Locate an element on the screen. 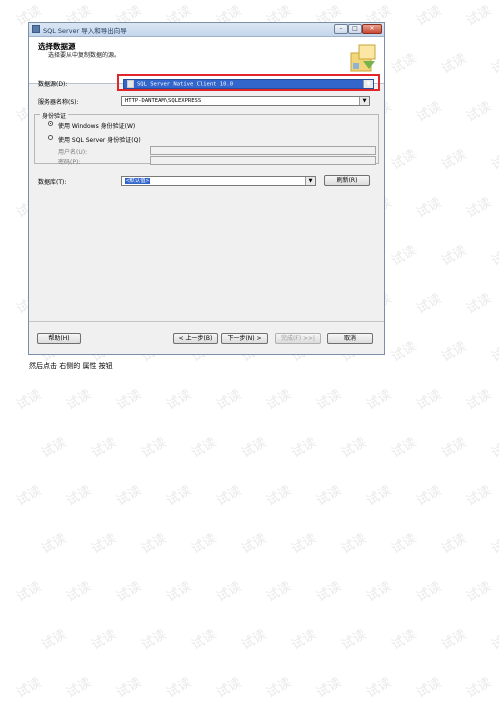  finish-button: 完成(F) >>| is located at coordinates (298, 338).